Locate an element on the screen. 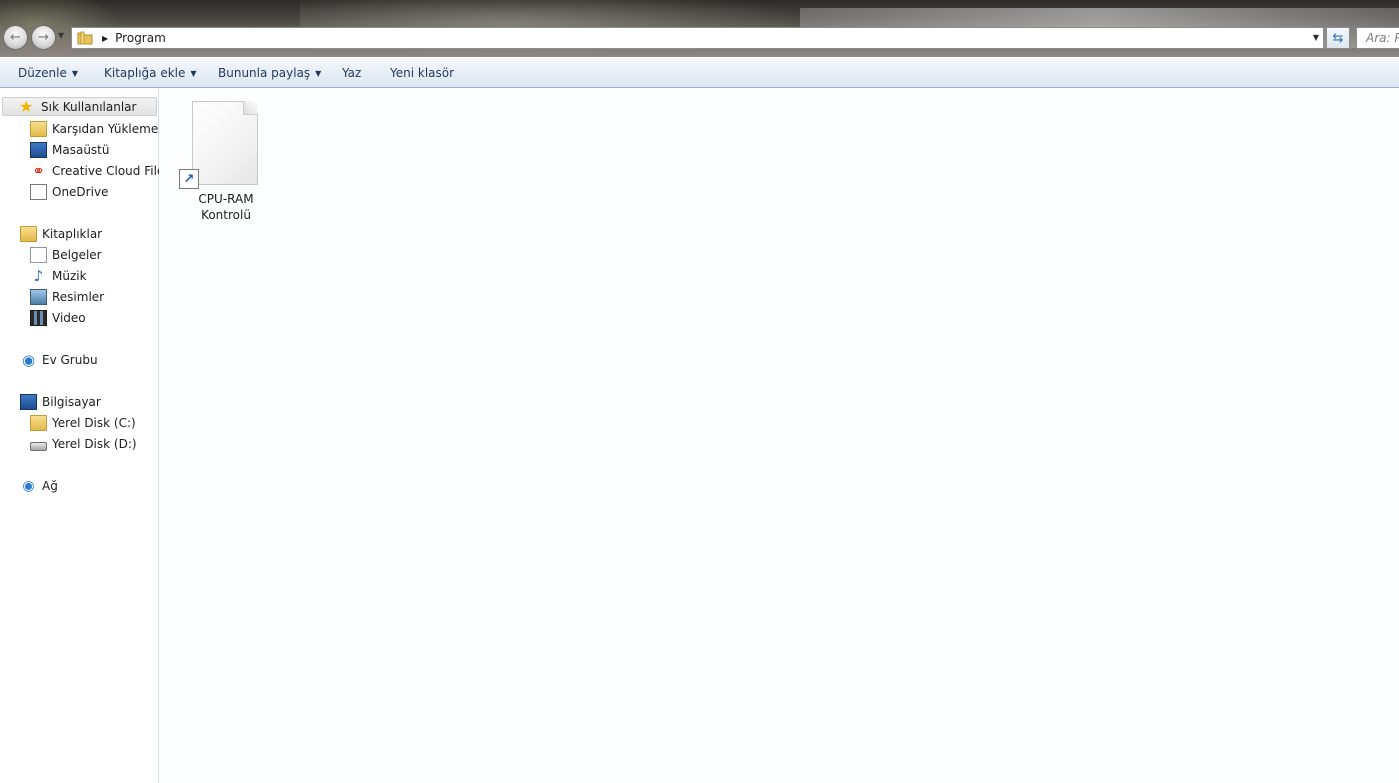 This screenshot has height=783, width=1399. page-fold-icon is located at coordinates (250, 108).